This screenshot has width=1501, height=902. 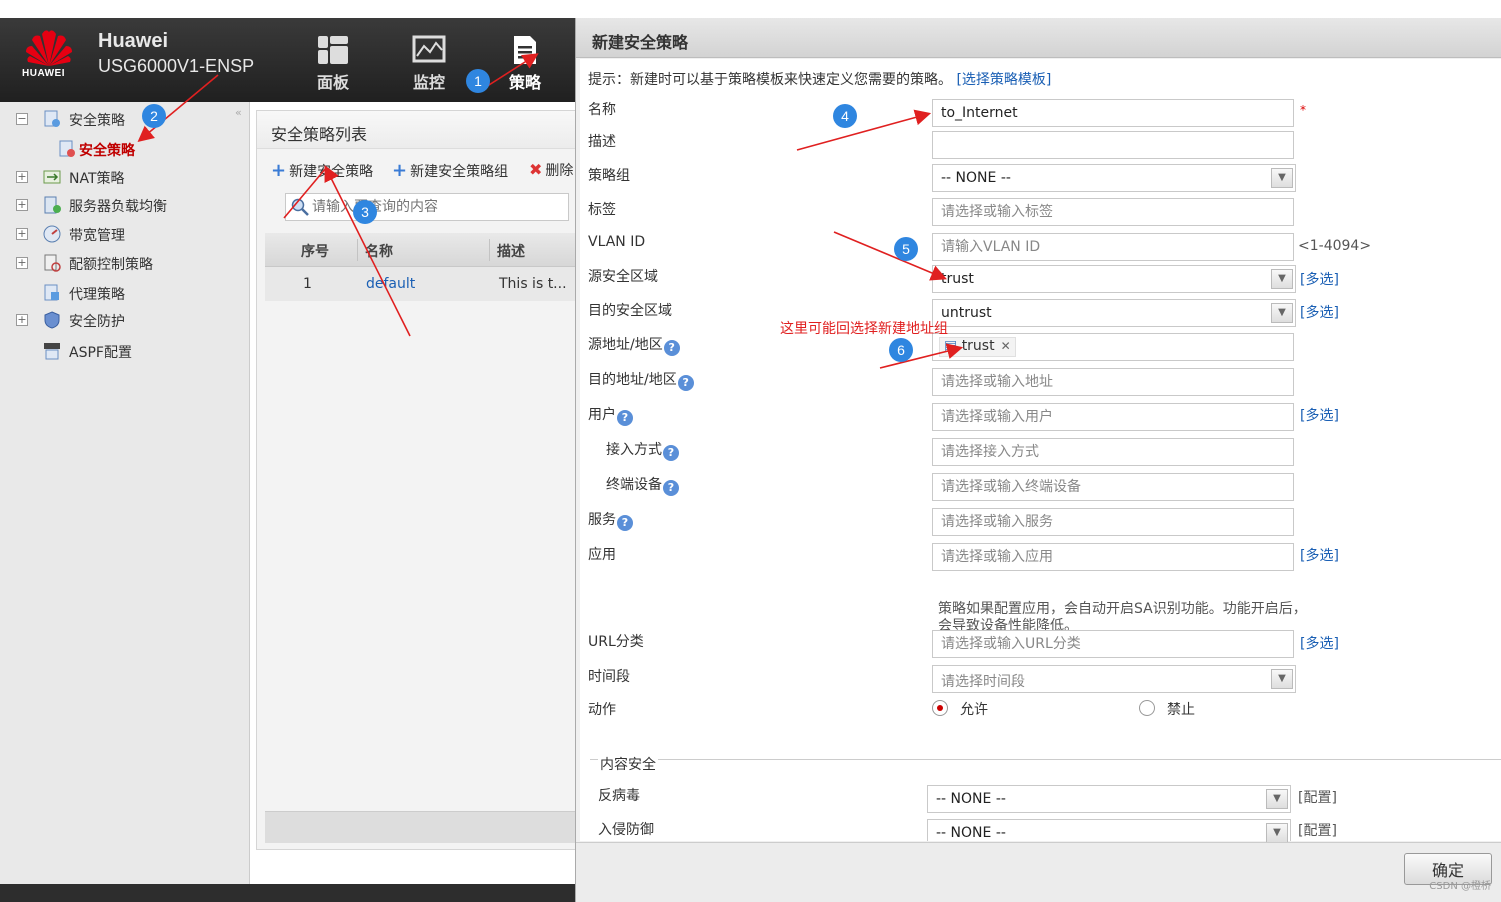 I want to click on column-header-index: 序号, so click(x=315, y=251).